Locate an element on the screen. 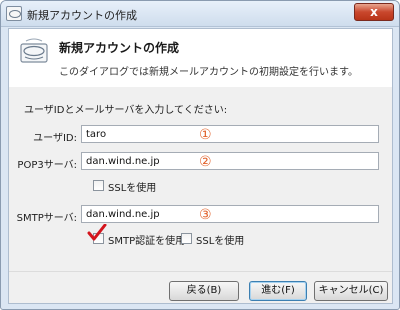 The image size is (400, 310). smtp-ssl-label: SSLを使用 is located at coordinates (220, 241).